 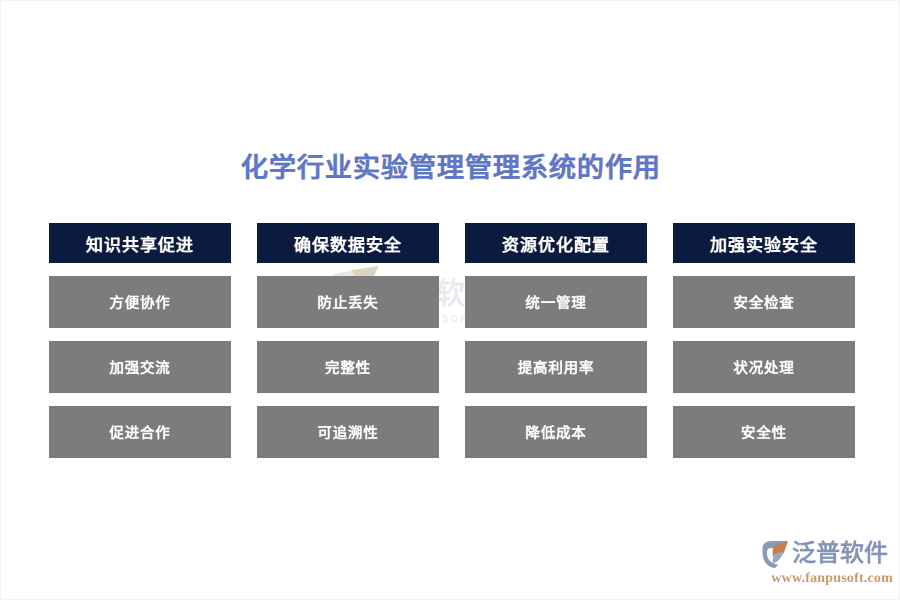 I want to click on column-header: 资源优化配置, so click(x=556, y=243).